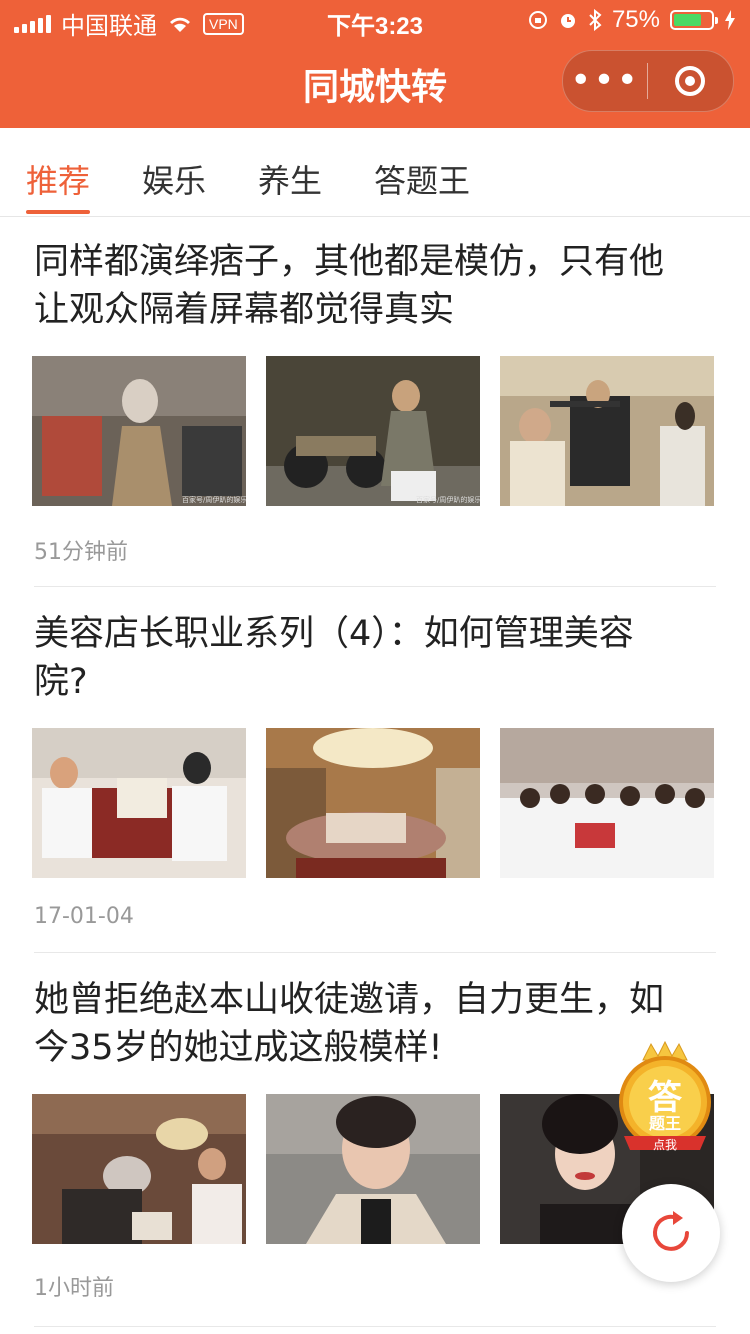  What do you see at coordinates (537, 20) in the screenshot?
I see `rotation-lock-icon` at bounding box center [537, 20].